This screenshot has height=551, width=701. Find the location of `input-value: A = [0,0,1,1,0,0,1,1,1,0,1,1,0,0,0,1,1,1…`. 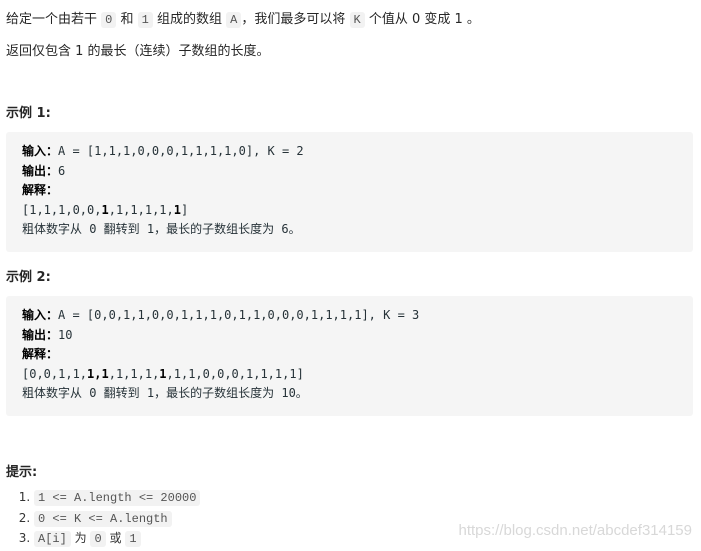

input-value: A = [0,0,1,1,0,0,1,1,1,0,1,1,0,0,0,1,1,1… is located at coordinates (239, 315).